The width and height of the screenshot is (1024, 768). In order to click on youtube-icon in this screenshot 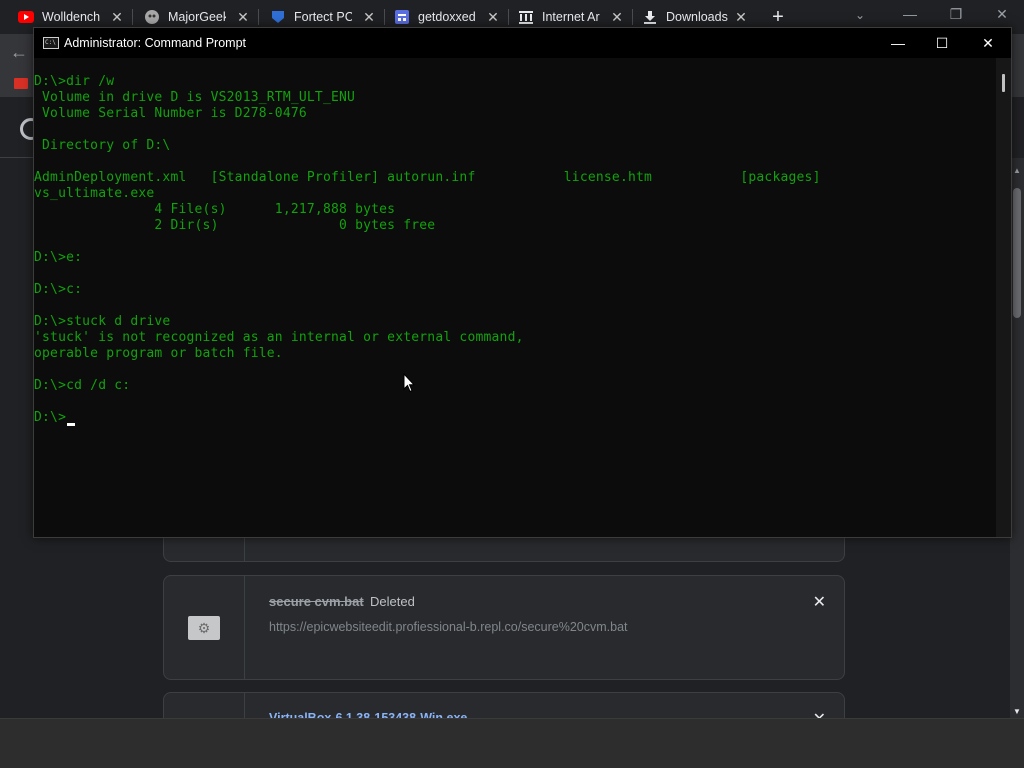, I will do `click(26, 17)`.